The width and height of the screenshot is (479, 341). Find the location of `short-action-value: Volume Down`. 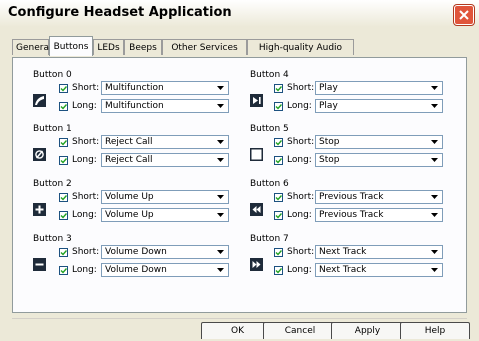

short-action-value: Volume Down is located at coordinates (136, 252).